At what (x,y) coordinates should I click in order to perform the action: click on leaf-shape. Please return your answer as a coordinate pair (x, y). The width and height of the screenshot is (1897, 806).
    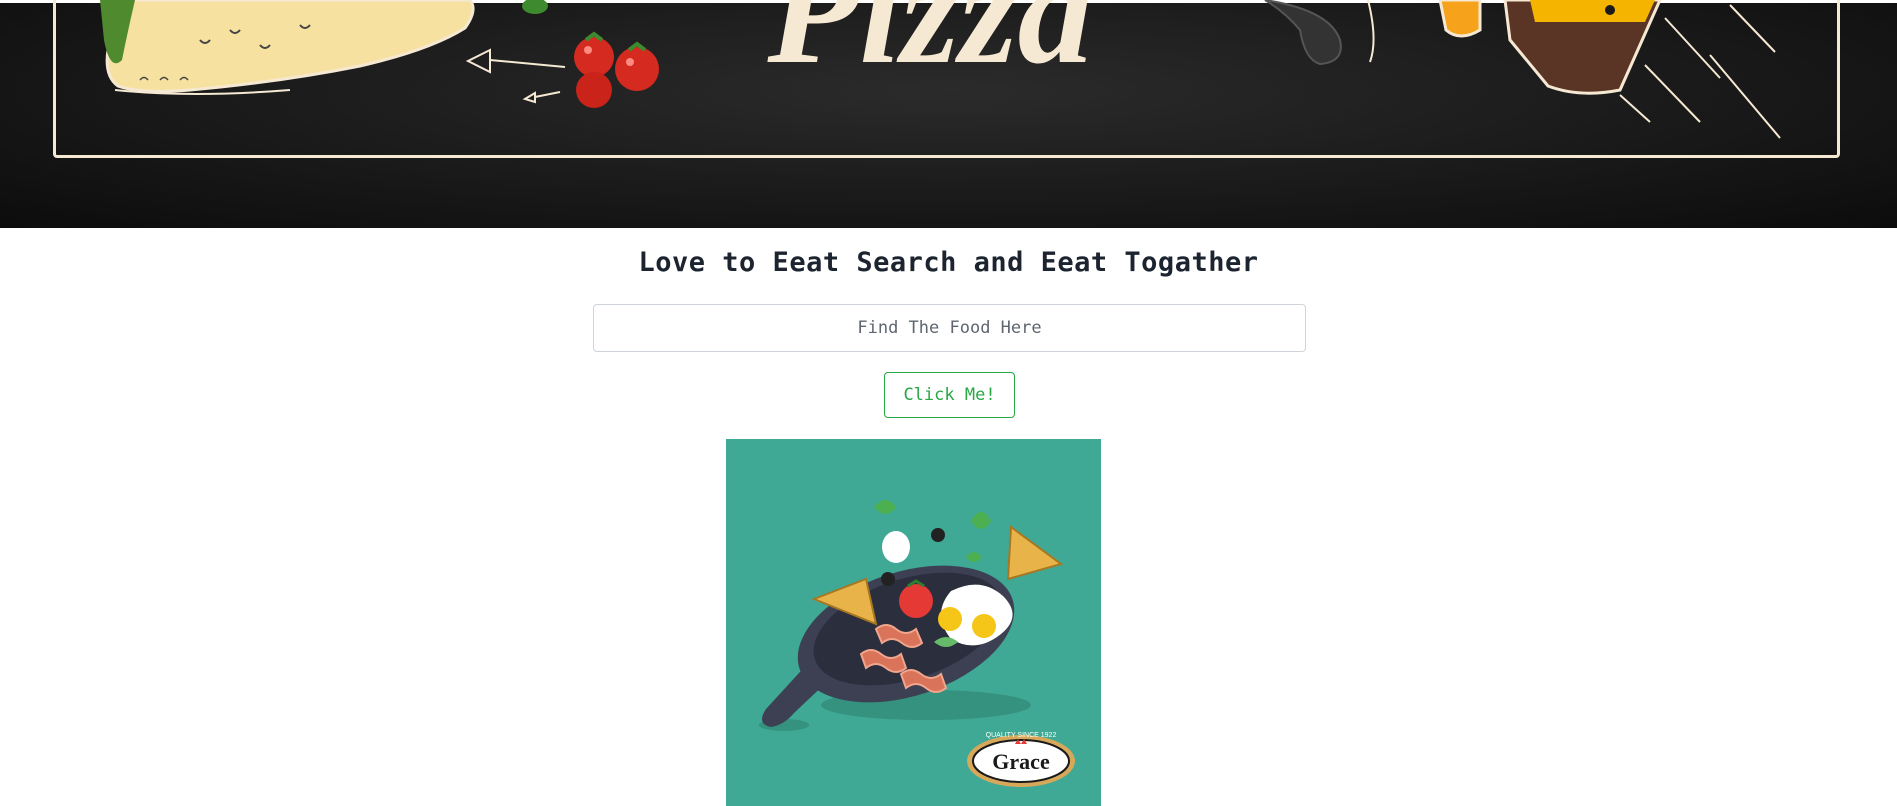
    Looking at the image, I should click on (535, 7).